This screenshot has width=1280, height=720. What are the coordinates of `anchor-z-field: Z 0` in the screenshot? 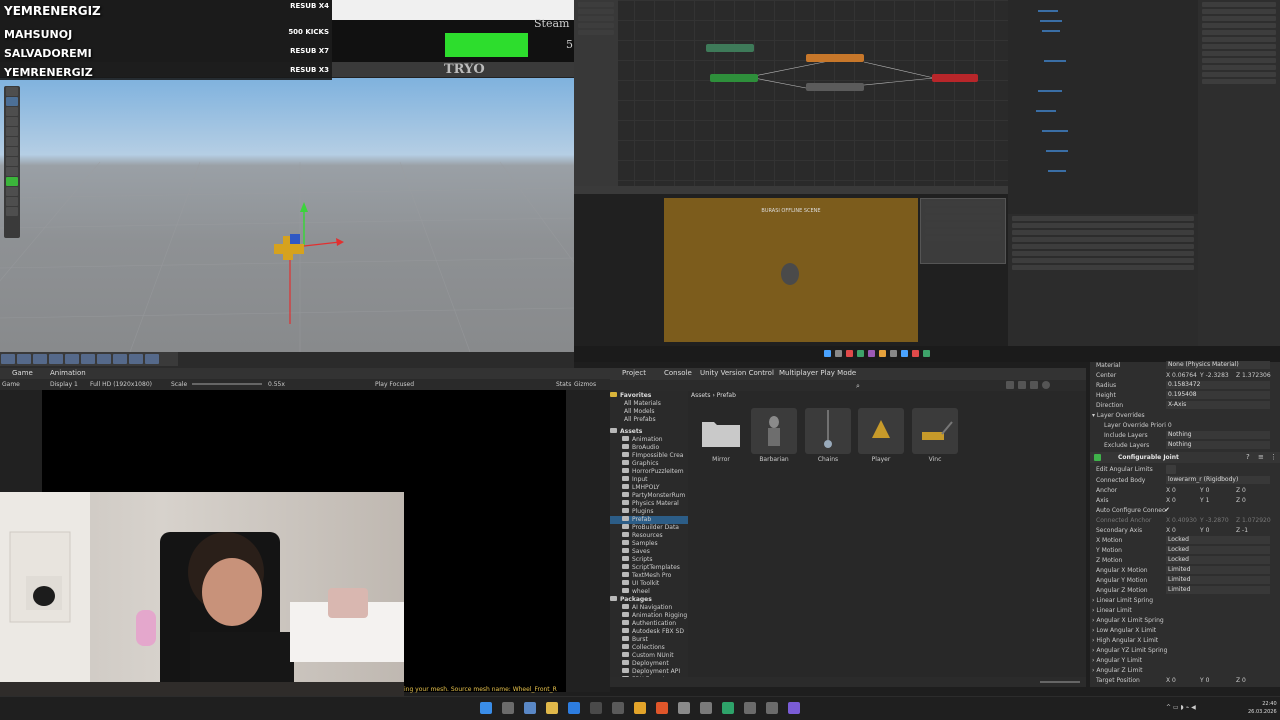 It's located at (1241, 490).